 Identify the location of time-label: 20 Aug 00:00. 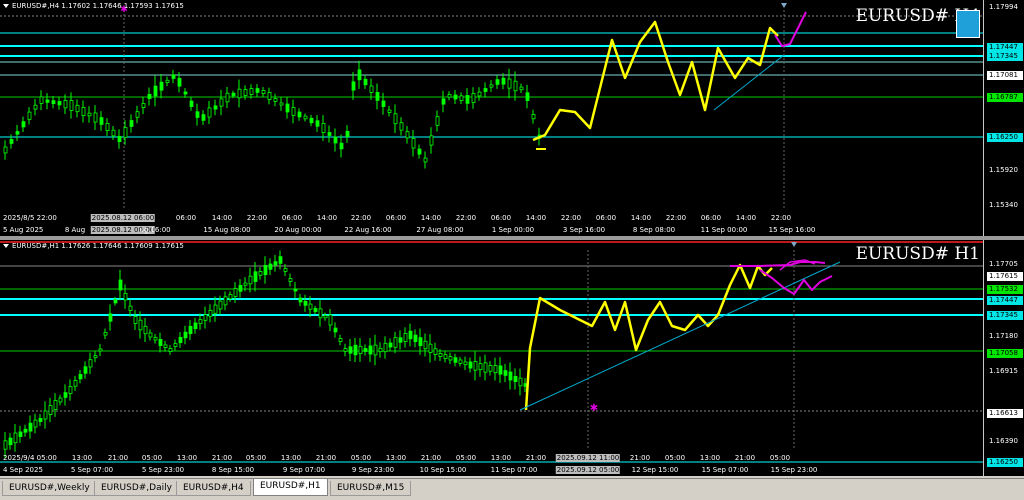
(298, 230).